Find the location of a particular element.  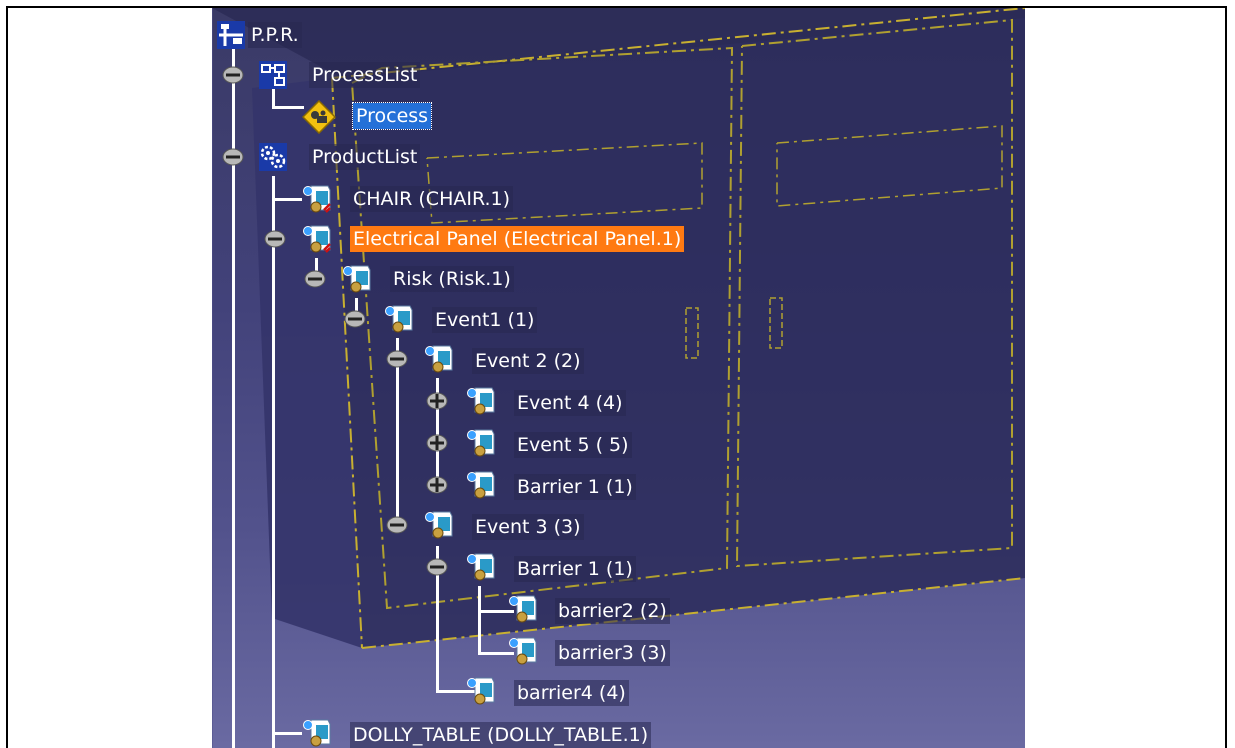

tree-node-barrier3: barrier3 (3) is located at coordinates (612, 653).